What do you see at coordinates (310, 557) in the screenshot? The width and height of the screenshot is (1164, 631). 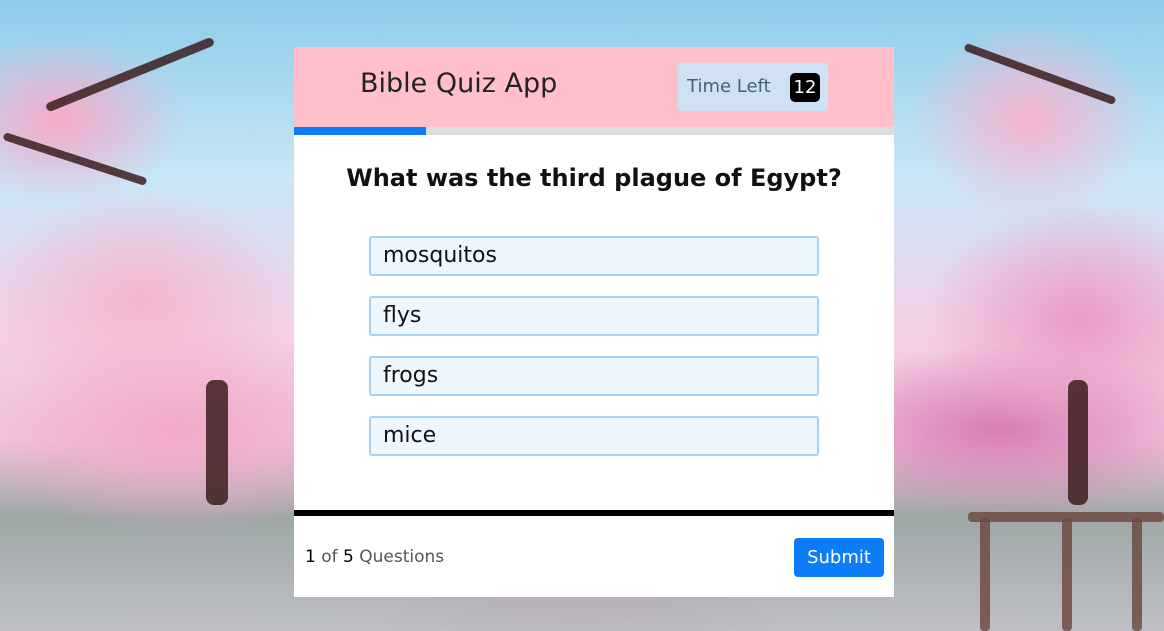 I see `current-question-number: 1` at bounding box center [310, 557].